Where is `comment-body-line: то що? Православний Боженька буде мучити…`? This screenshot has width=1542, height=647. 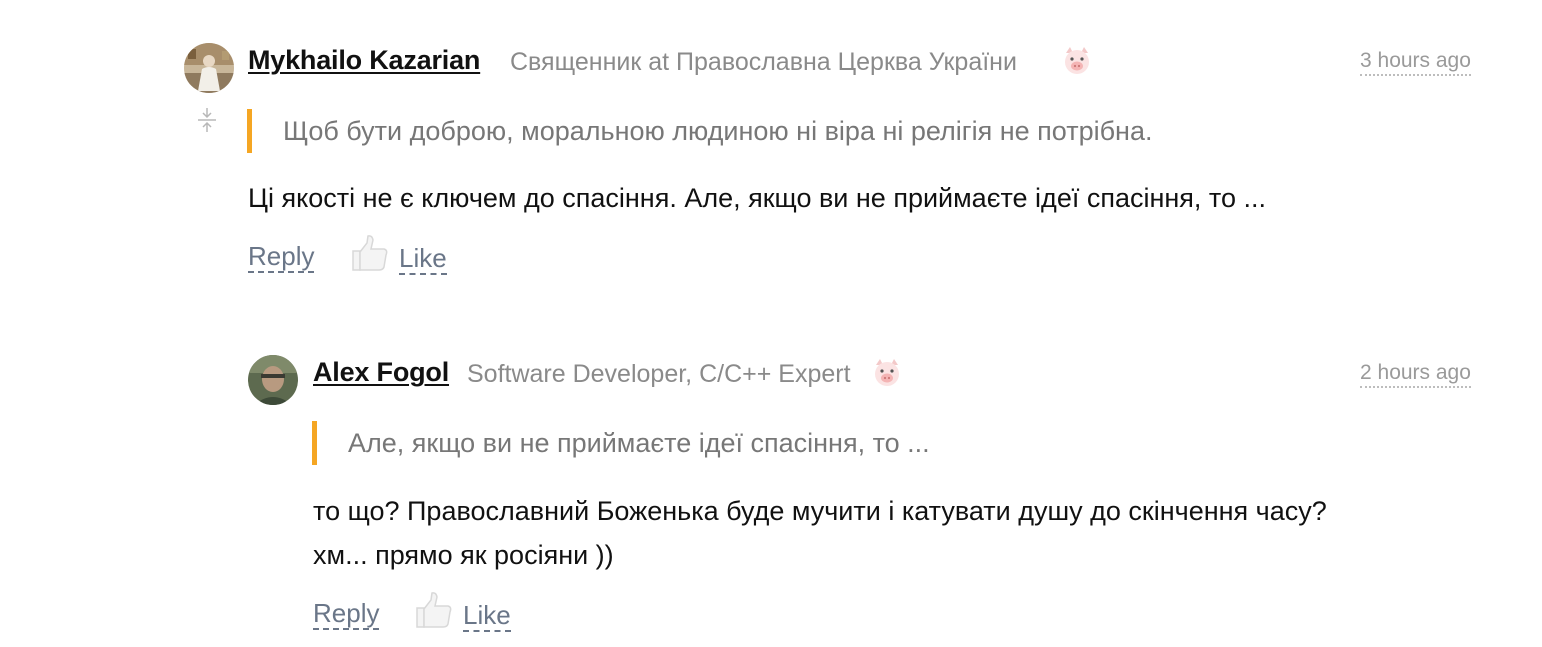
comment-body-line: то що? Православний Боженька буде мучити… is located at coordinates (820, 511).